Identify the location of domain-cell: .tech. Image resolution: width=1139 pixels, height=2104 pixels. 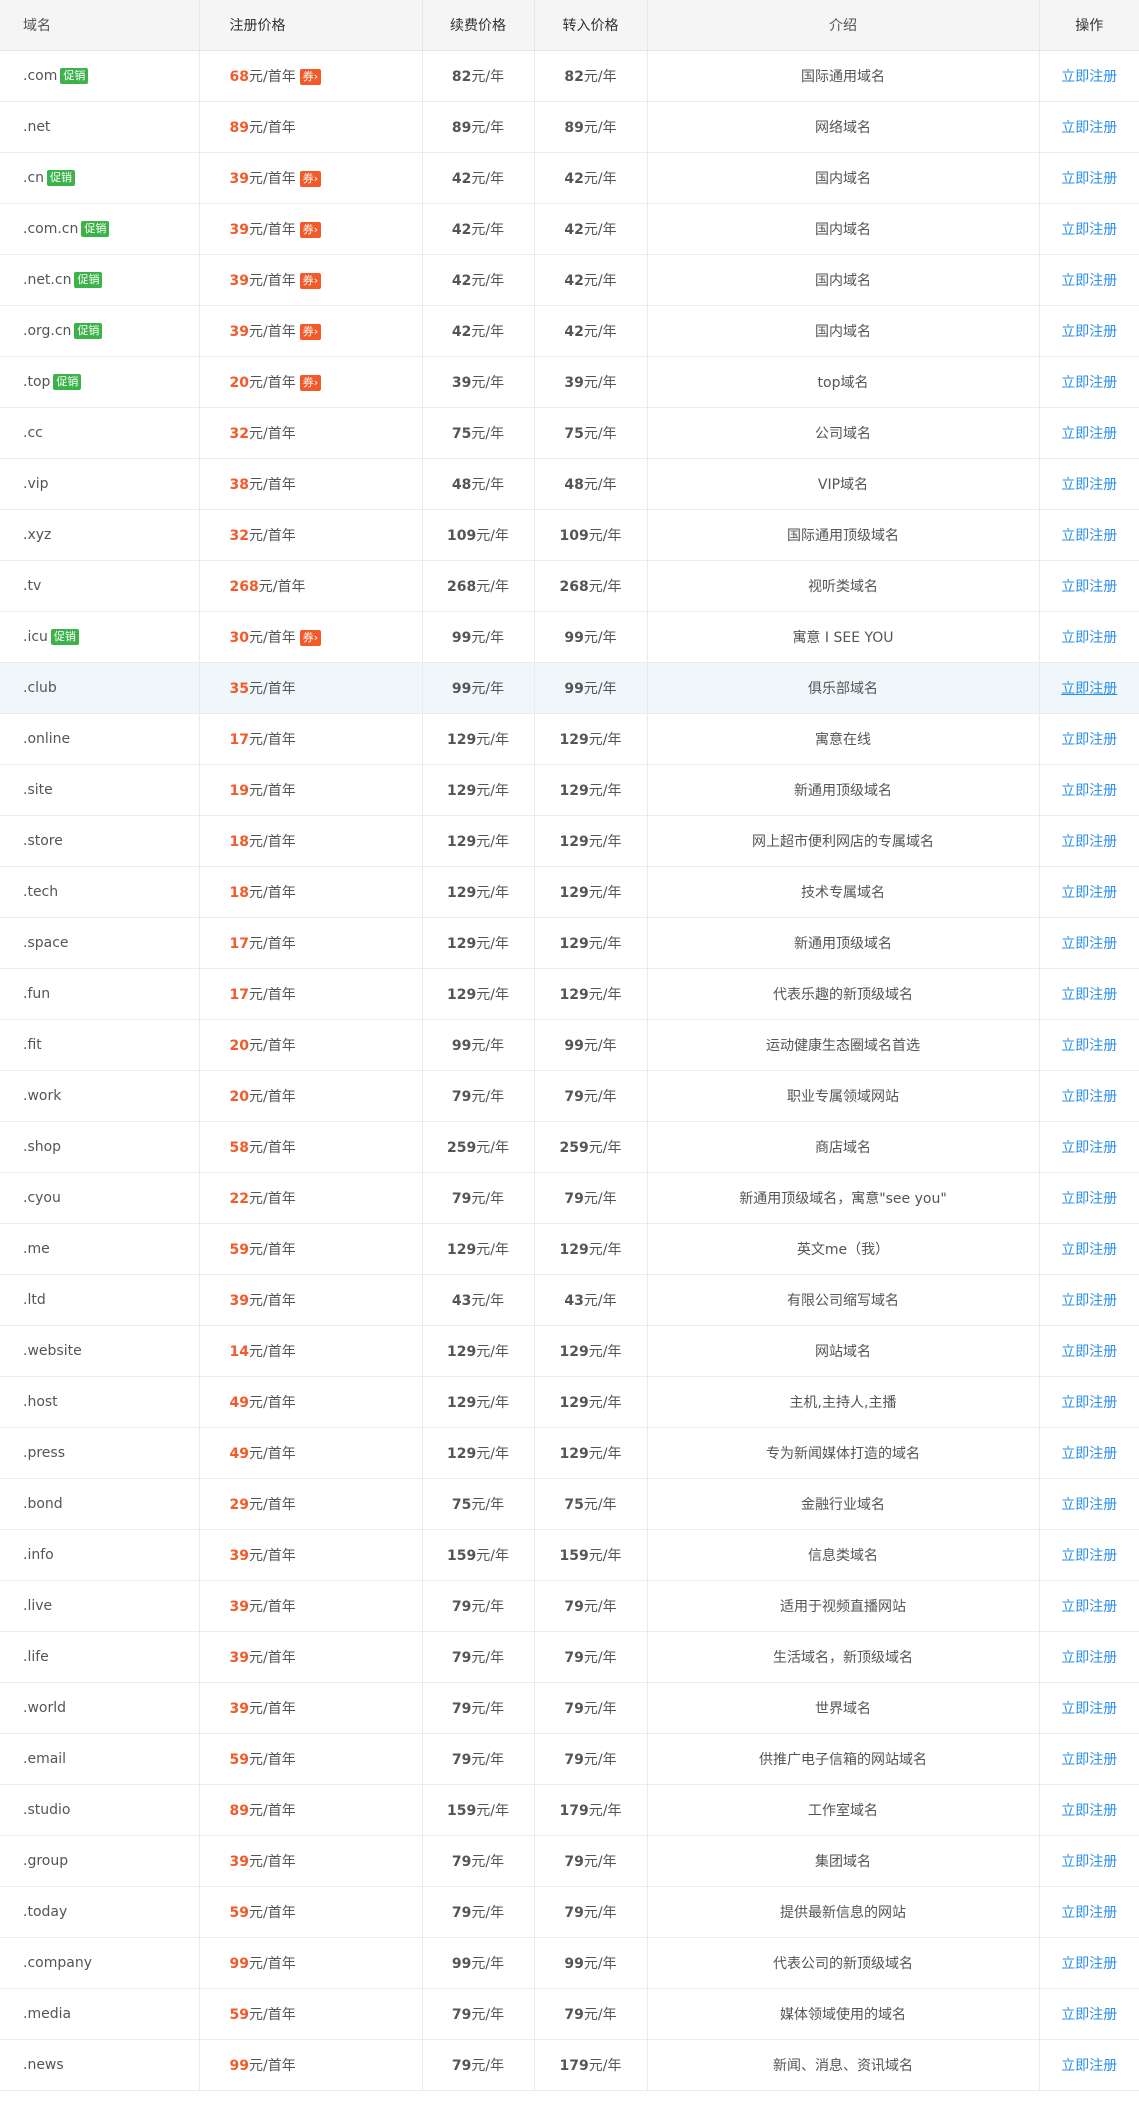
(100, 892).